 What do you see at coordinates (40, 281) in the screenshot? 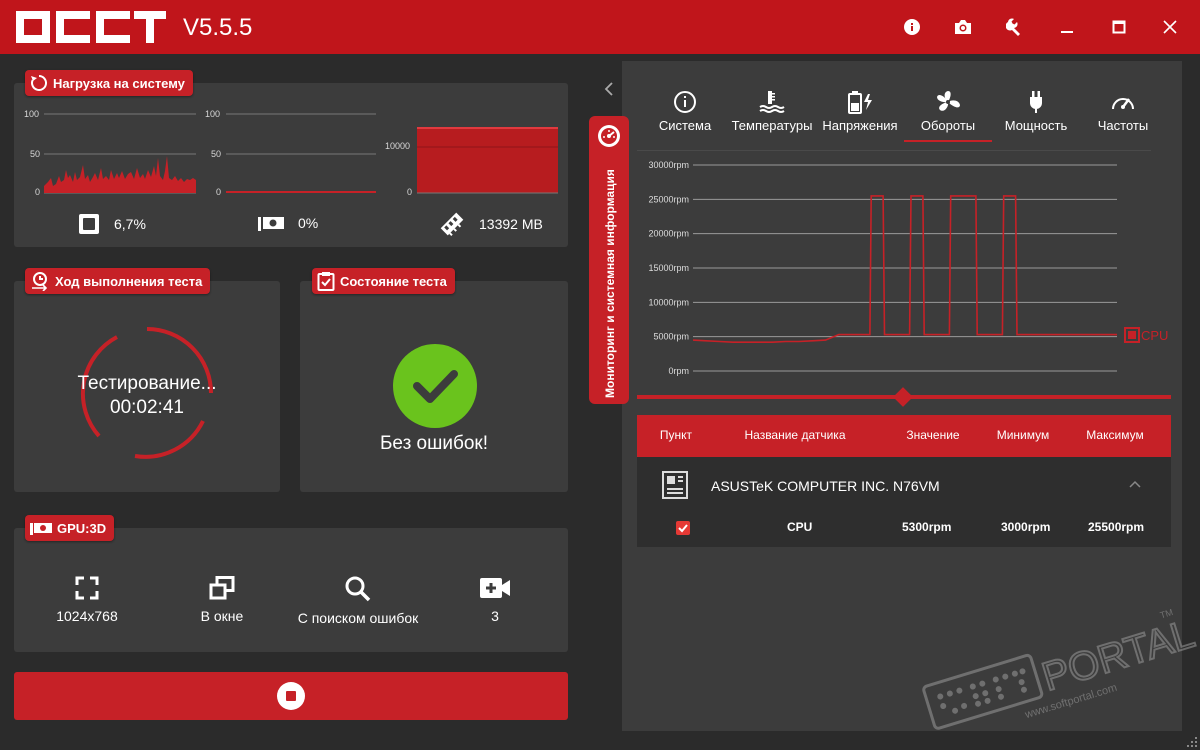
I see `stopwatch-icon` at bounding box center [40, 281].